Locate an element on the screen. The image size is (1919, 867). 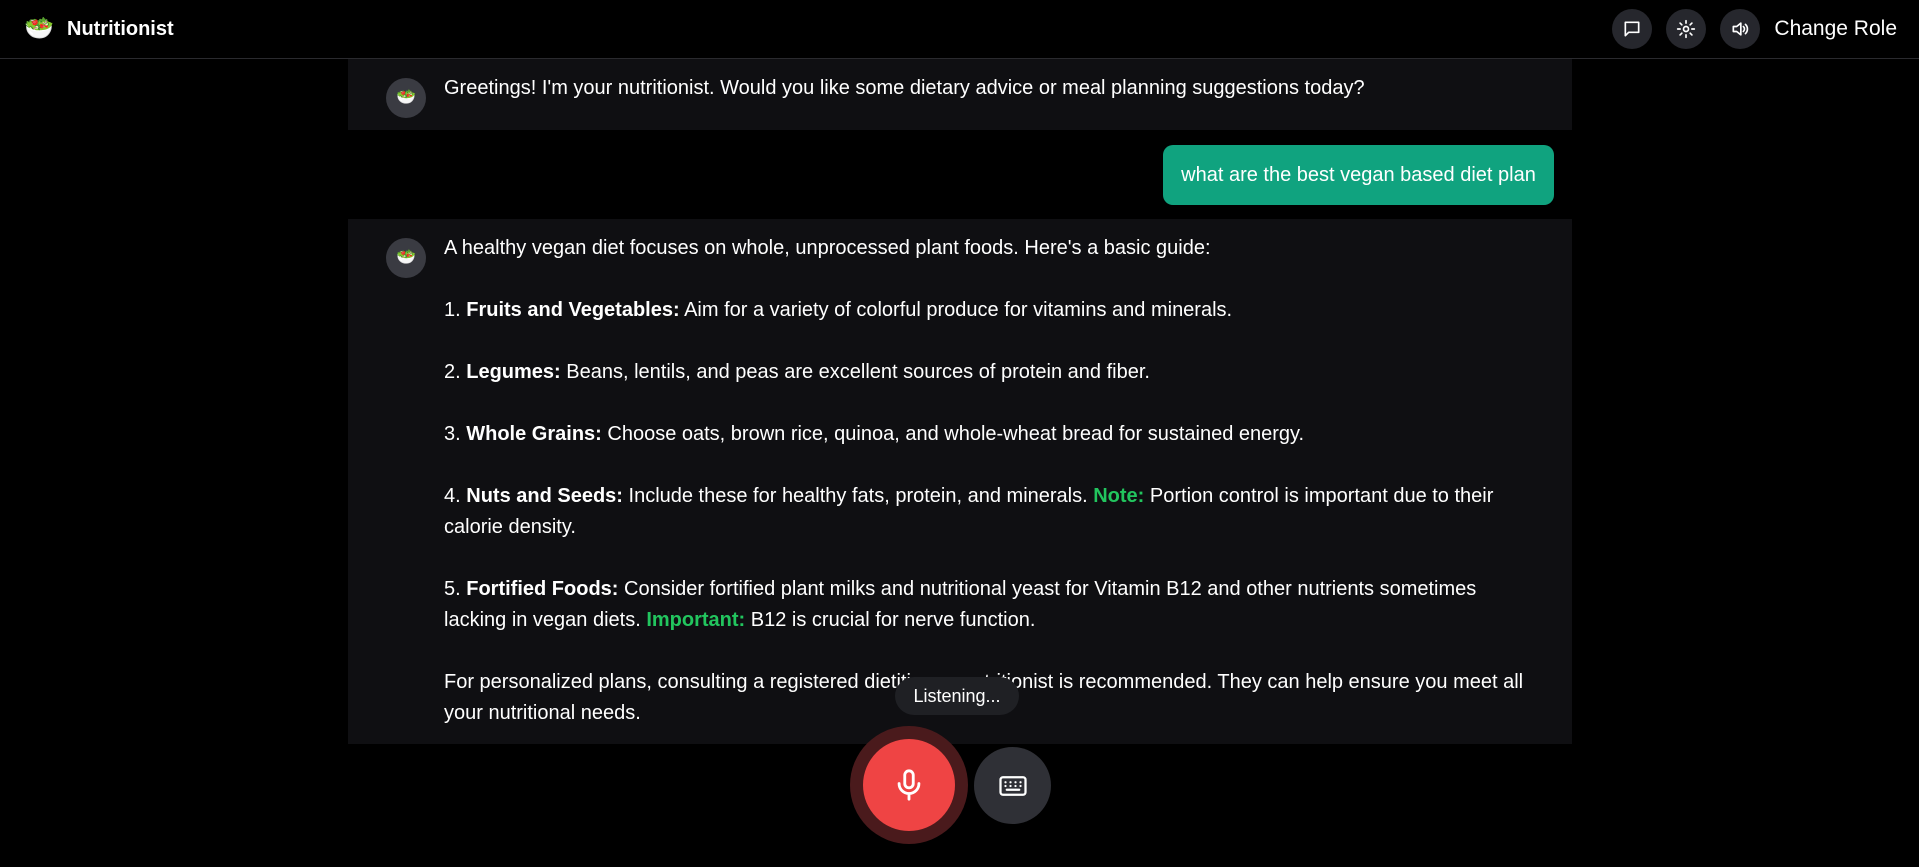
note-label: Note: is located at coordinates (1119, 496).